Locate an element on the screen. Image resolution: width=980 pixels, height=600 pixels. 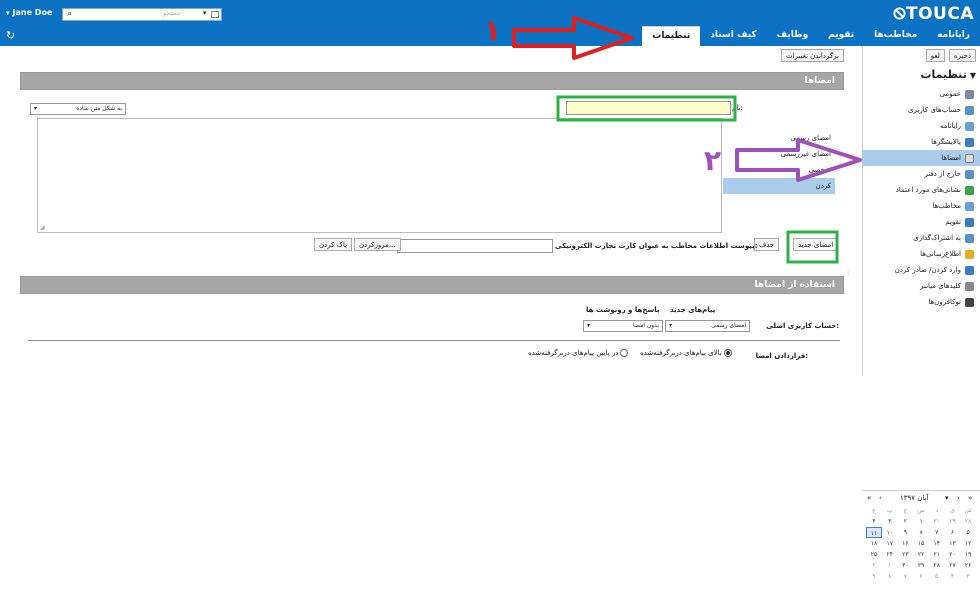
calendar-day: ۲۰ is located at coordinates (953, 554).